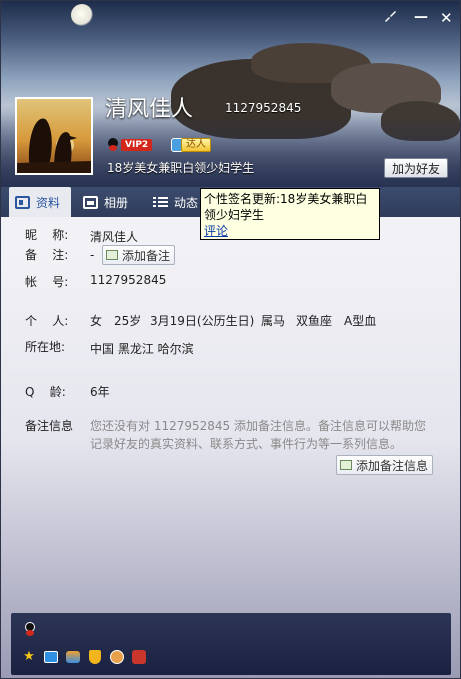 The height and width of the screenshot is (679, 461). Describe the element at coordinates (114, 237) in the screenshot. I see `nickname-value: 清风佳人` at that location.